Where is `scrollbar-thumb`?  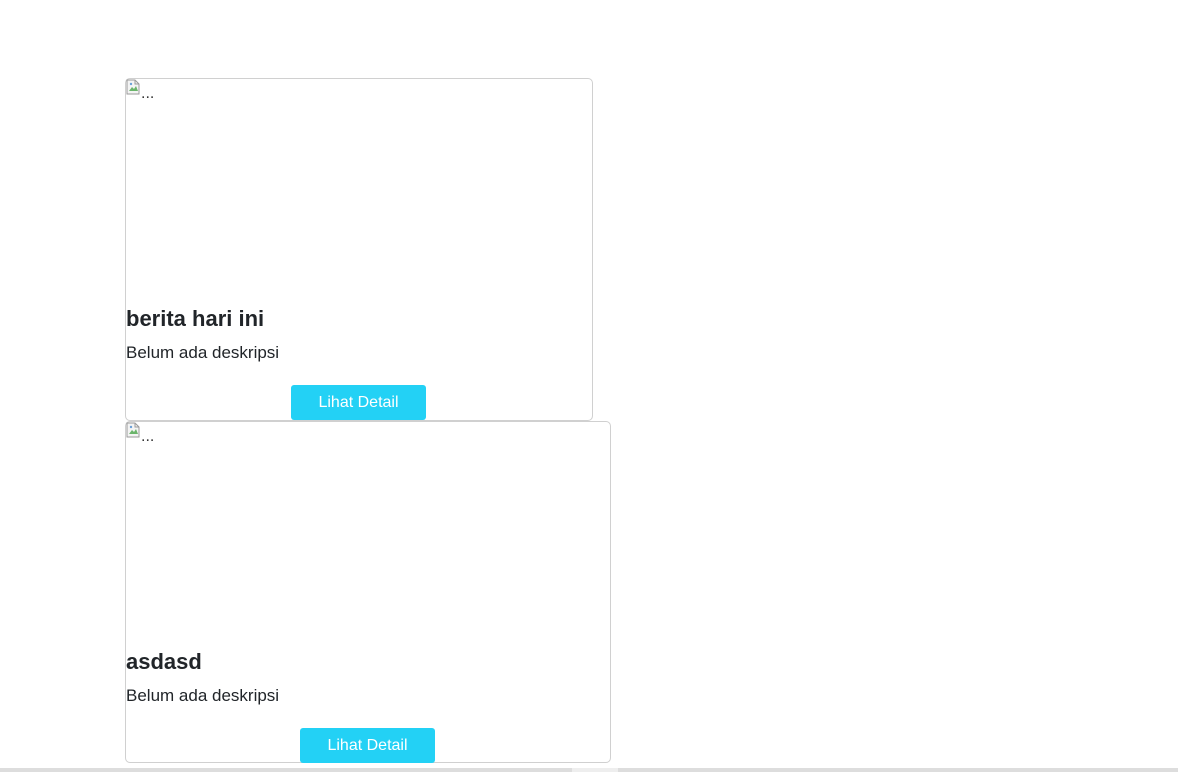 scrollbar-thumb is located at coordinates (595, 770).